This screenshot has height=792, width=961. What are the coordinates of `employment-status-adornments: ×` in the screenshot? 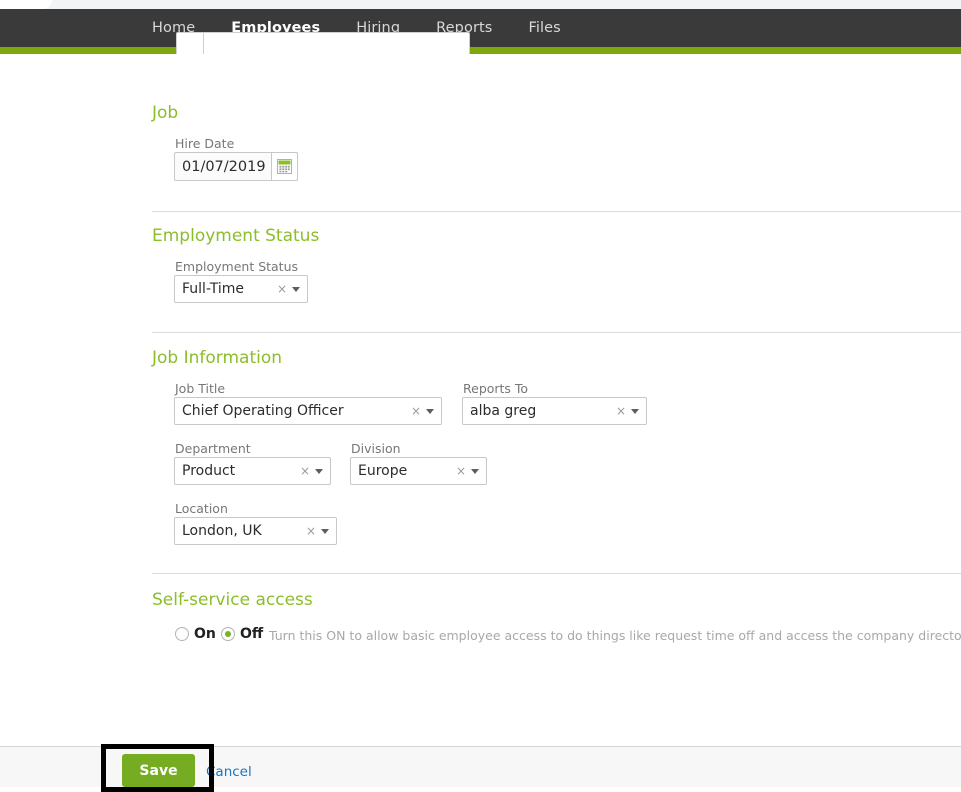 It's located at (292, 289).